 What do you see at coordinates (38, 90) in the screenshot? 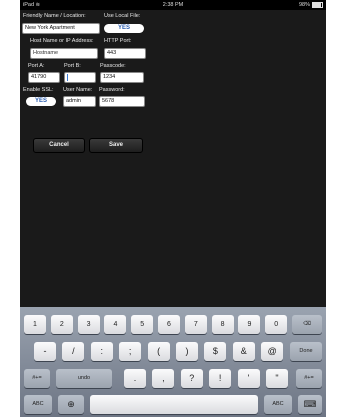
I see `enable-ssl-label: Enable SSL:` at bounding box center [38, 90].